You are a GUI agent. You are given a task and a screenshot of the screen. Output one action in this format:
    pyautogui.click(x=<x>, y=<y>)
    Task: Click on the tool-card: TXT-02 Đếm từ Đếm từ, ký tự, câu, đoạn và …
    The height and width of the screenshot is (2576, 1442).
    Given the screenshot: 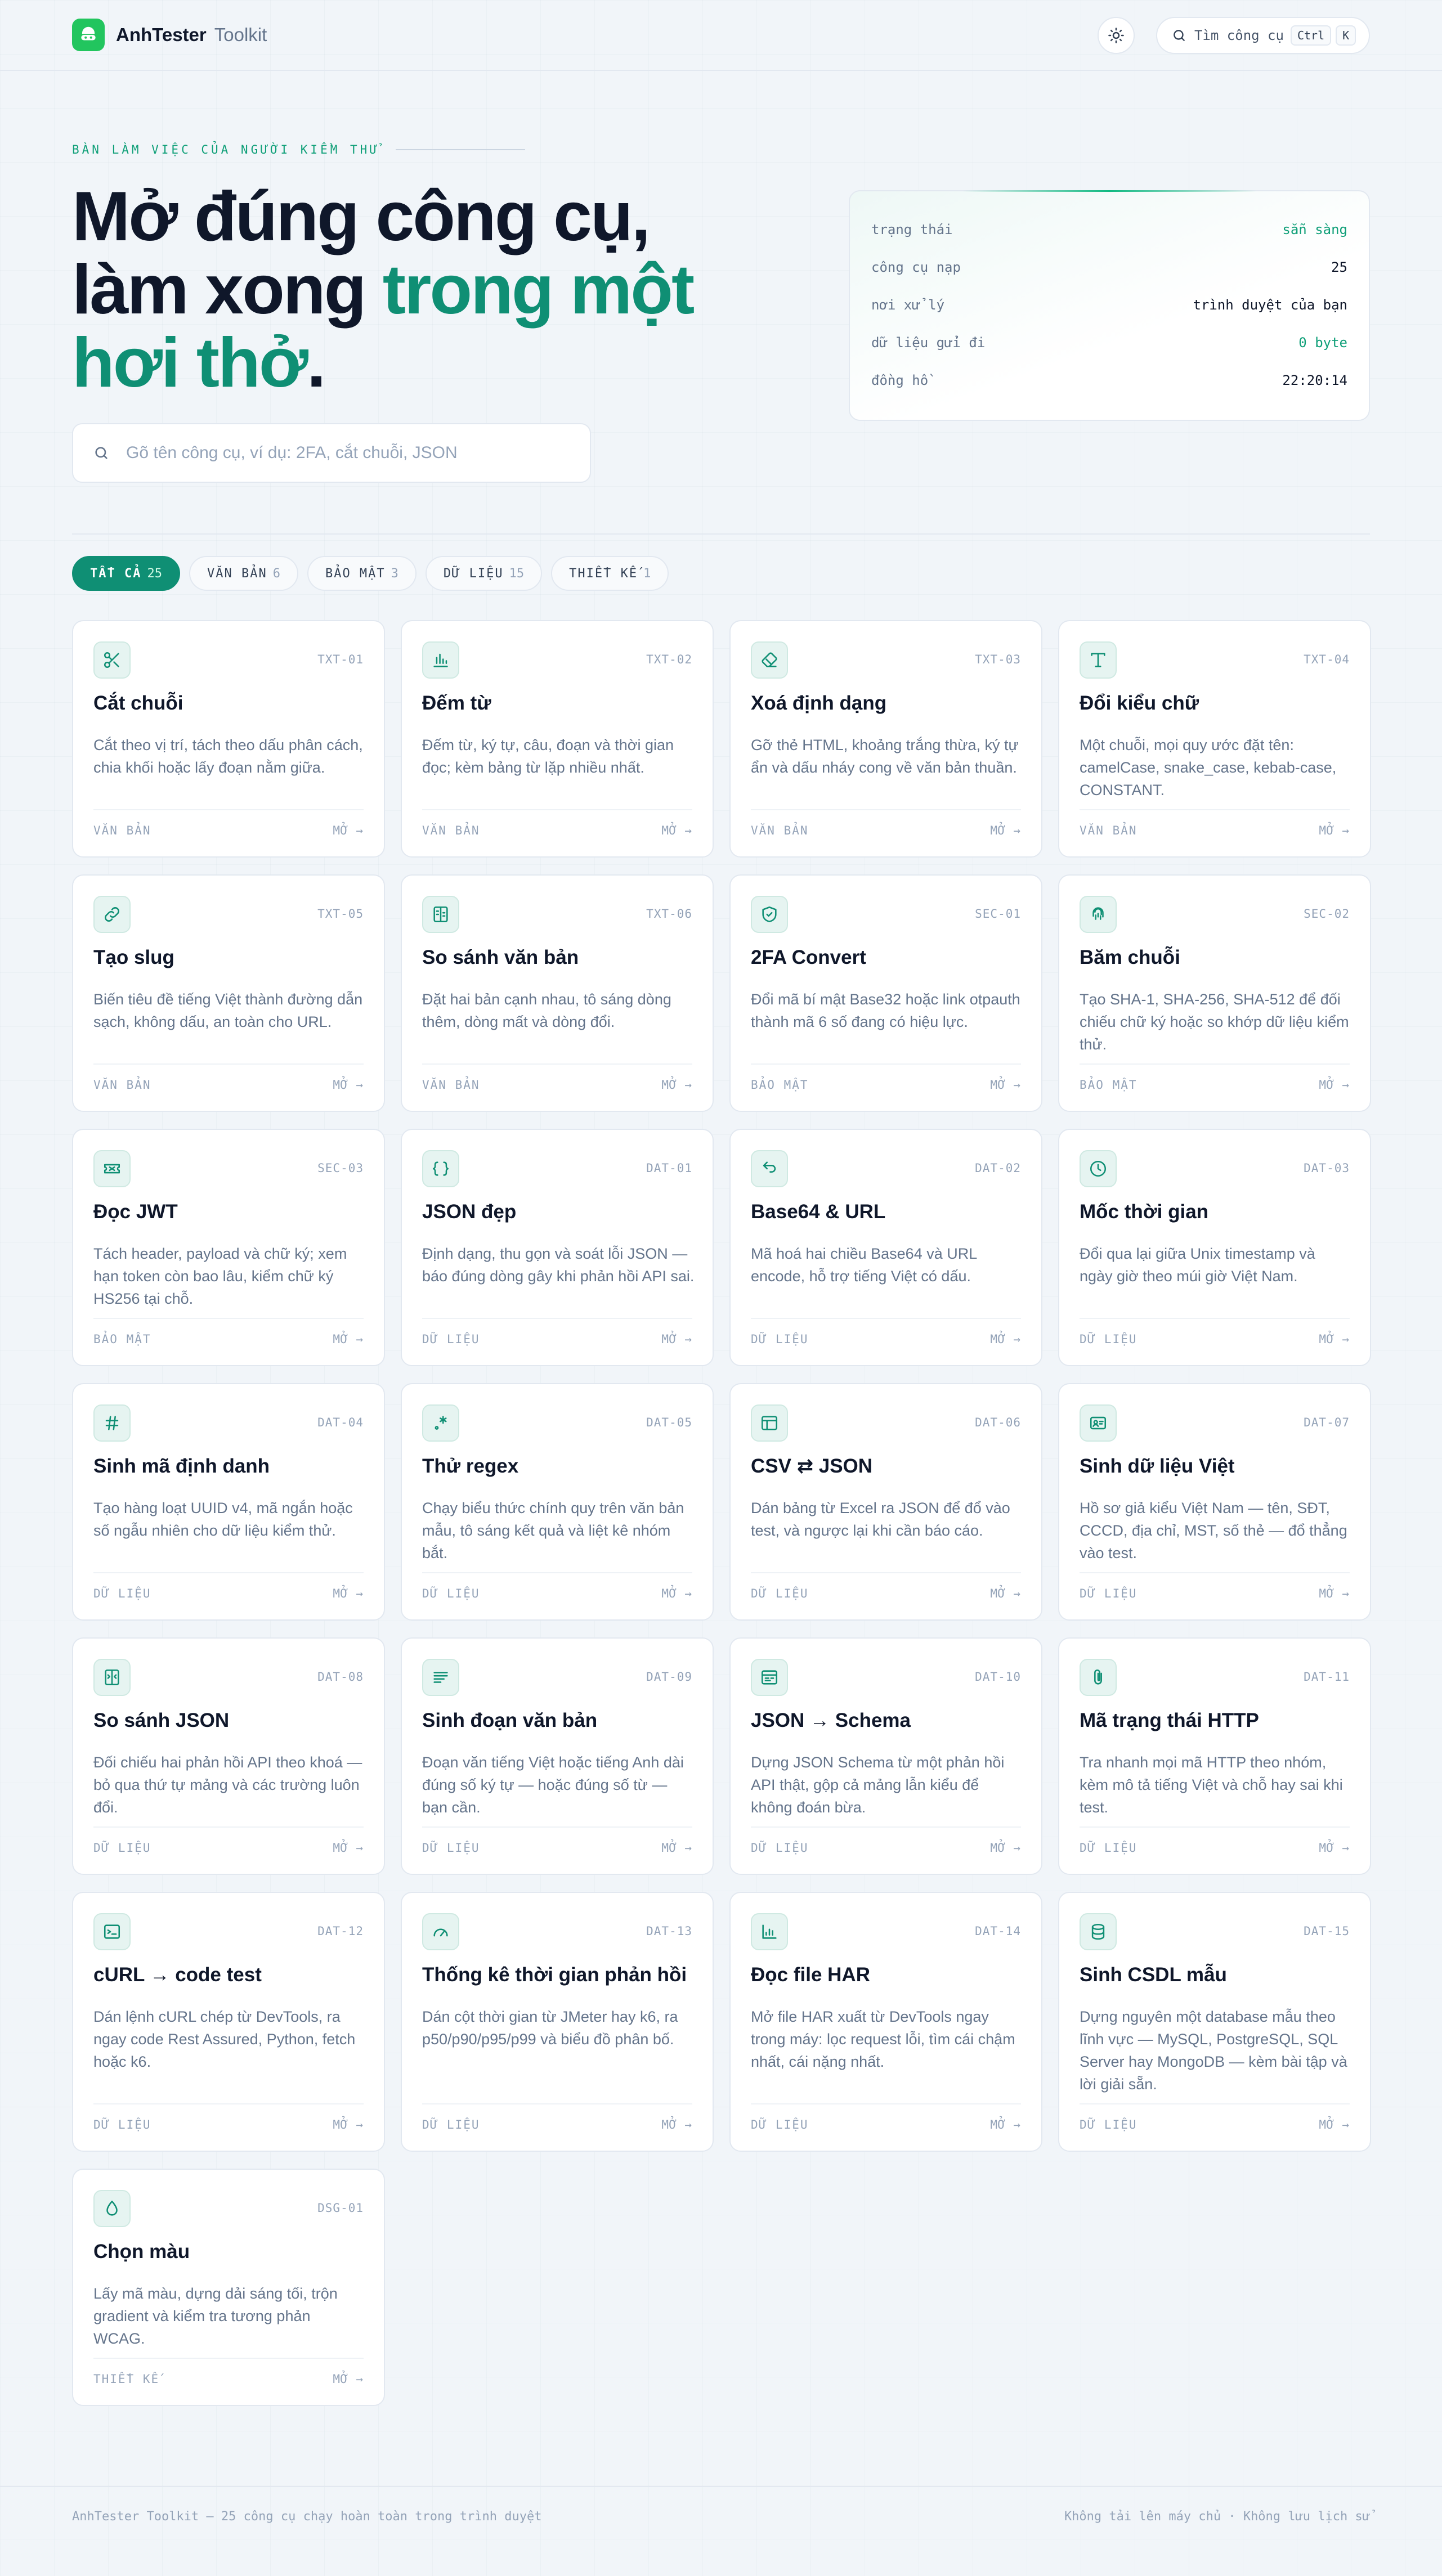 What is the action you would take?
    pyautogui.click(x=557, y=739)
    